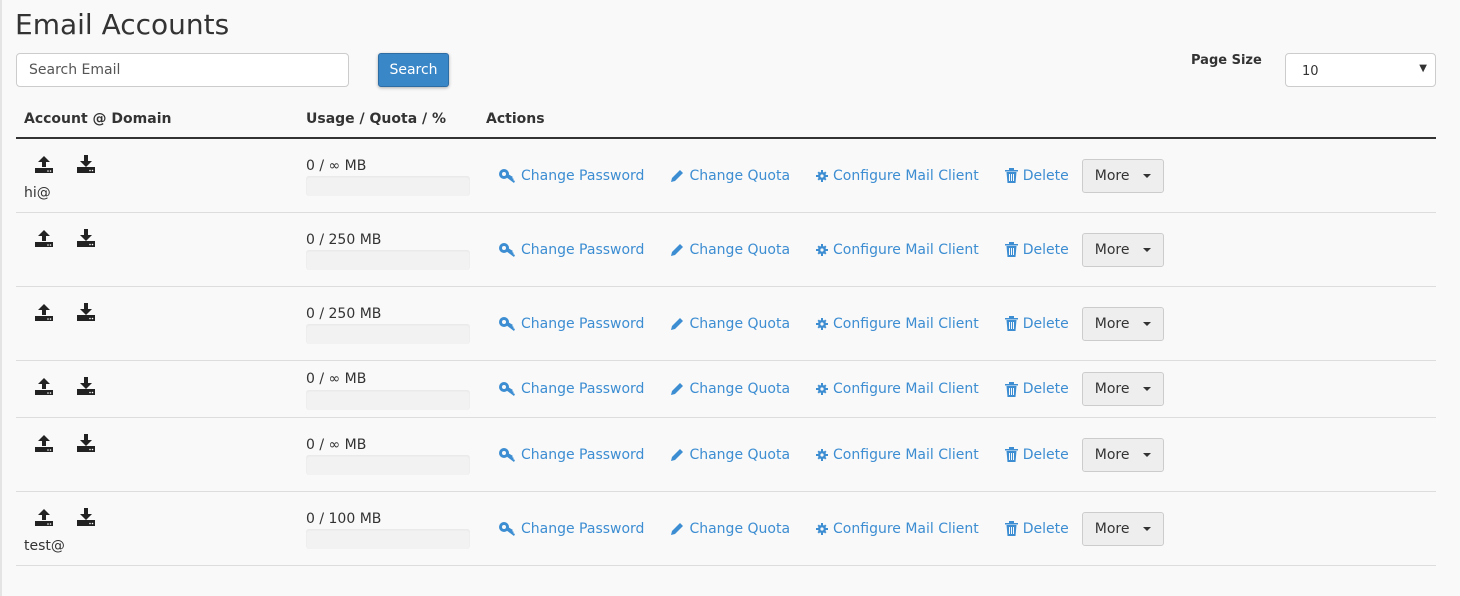 The width and height of the screenshot is (1460, 596). What do you see at coordinates (376, 119) in the screenshot?
I see `col-usage: Usage / Quota / %` at bounding box center [376, 119].